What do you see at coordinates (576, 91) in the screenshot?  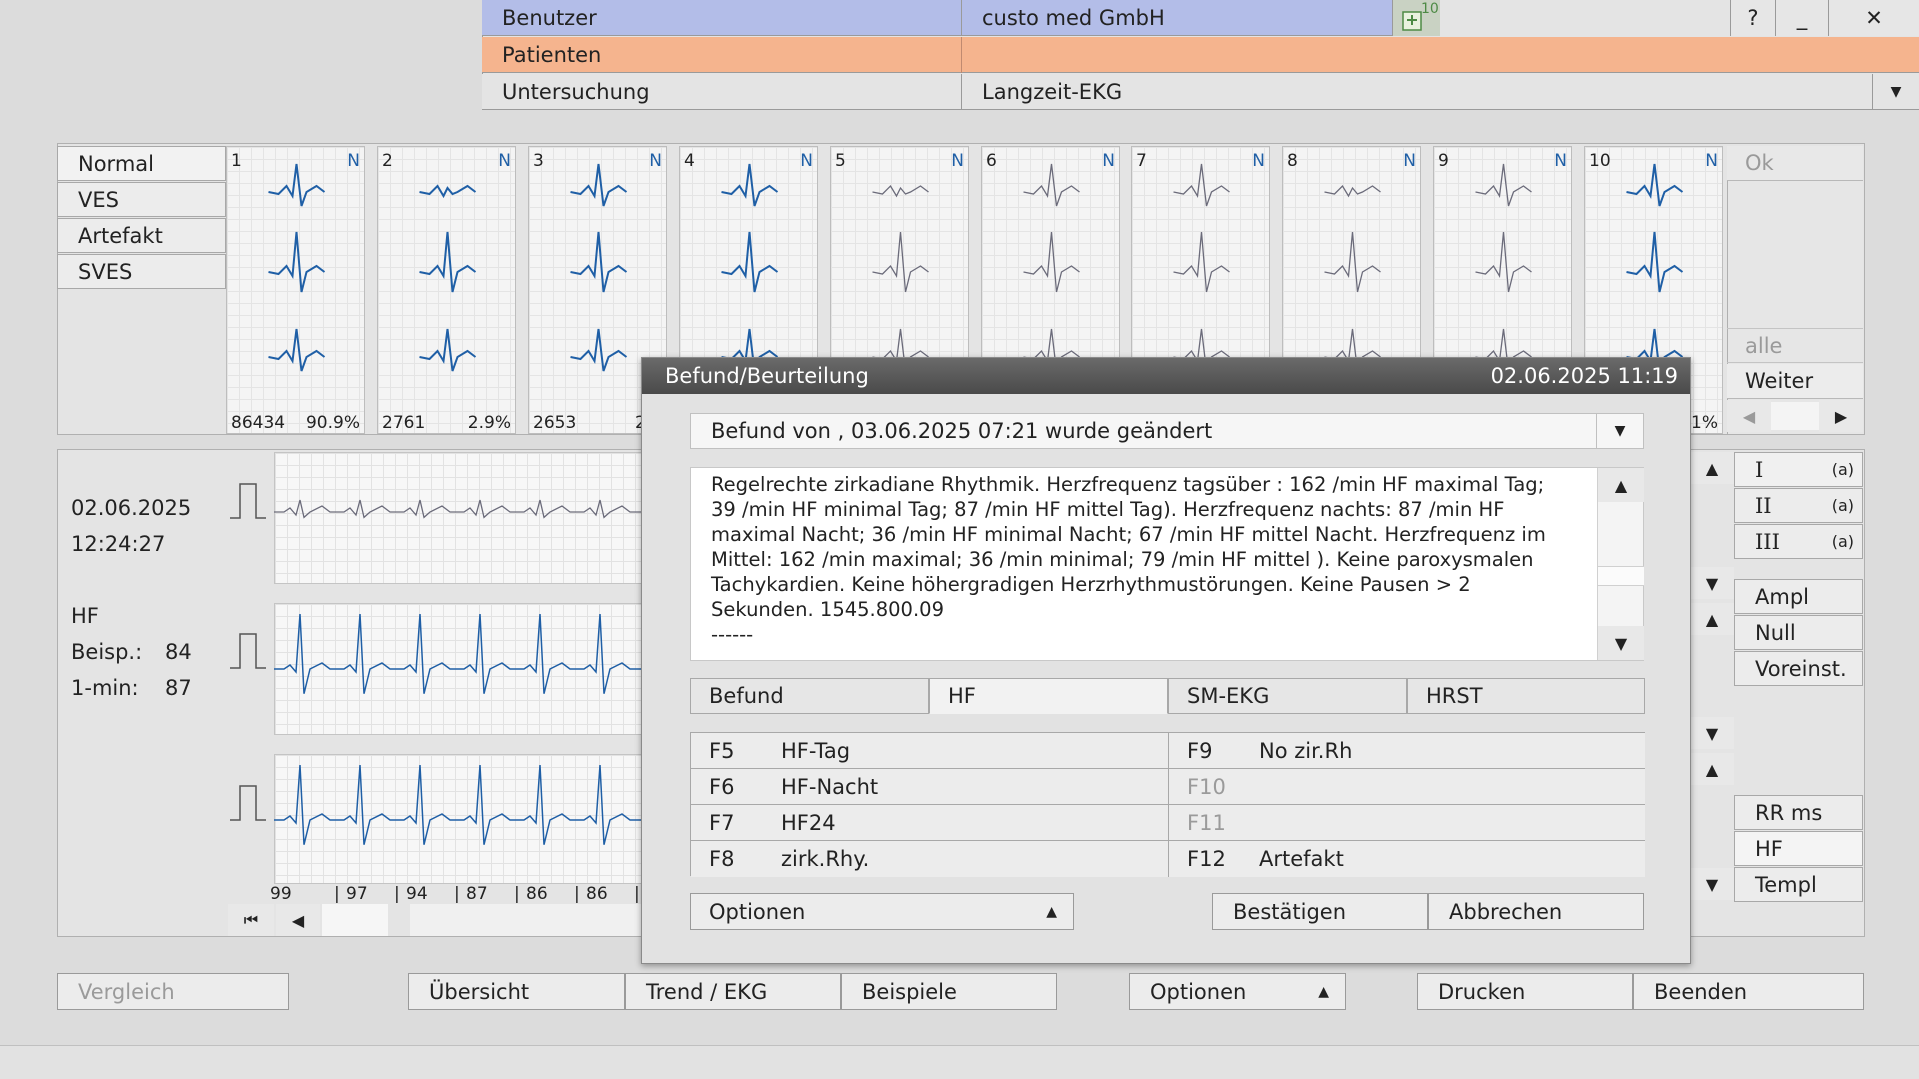 I see `untersuchung-label: Untersuchung` at bounding box center [576, 91].